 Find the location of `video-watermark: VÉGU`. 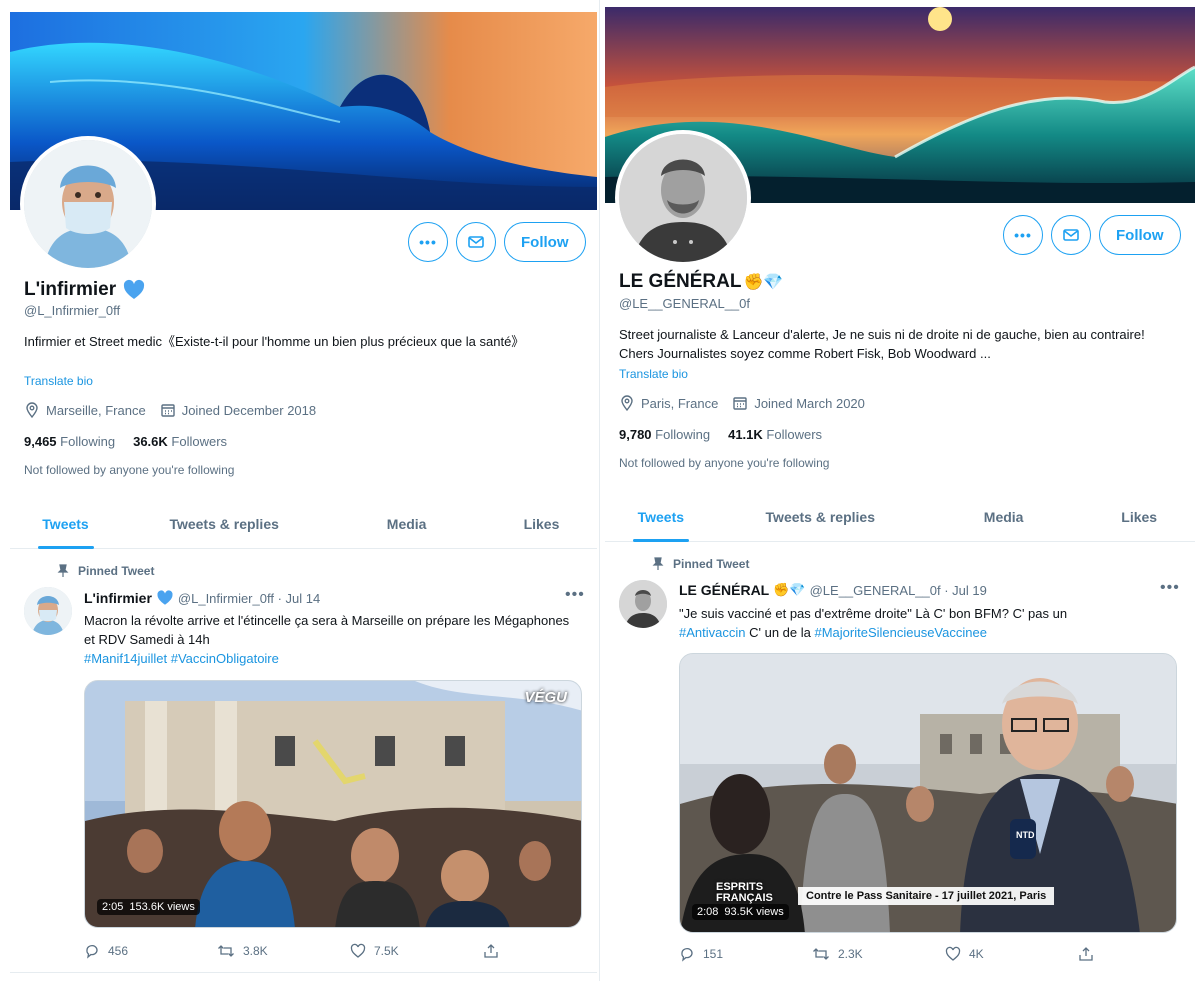

video-watermark: VÉGU is located at coordinates (545, 697).